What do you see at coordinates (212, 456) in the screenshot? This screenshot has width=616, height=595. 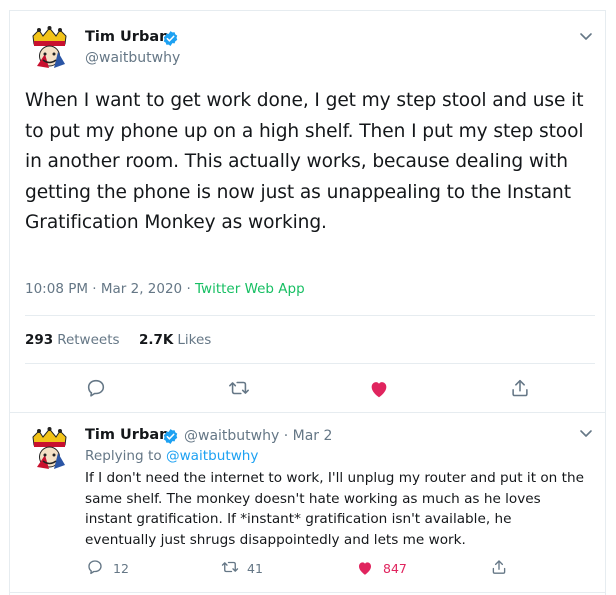 I see `replying-to-handle: @waitbutwhy` at bounding box center [212, 456].